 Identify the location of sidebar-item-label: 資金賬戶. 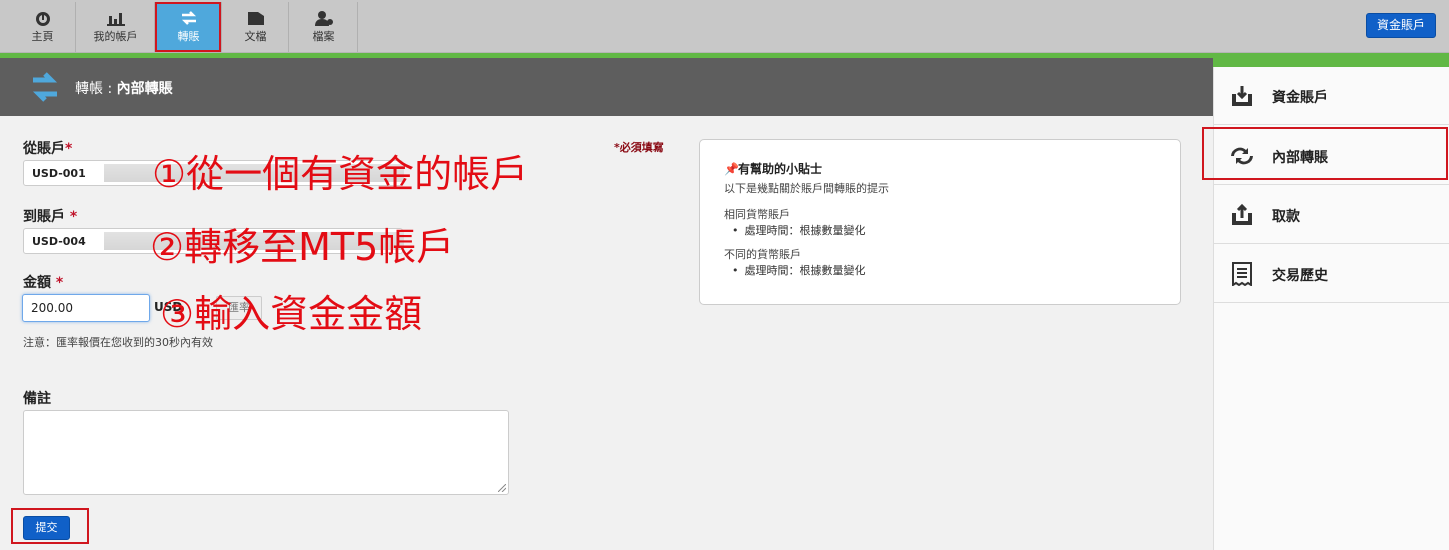
(1300, 98).